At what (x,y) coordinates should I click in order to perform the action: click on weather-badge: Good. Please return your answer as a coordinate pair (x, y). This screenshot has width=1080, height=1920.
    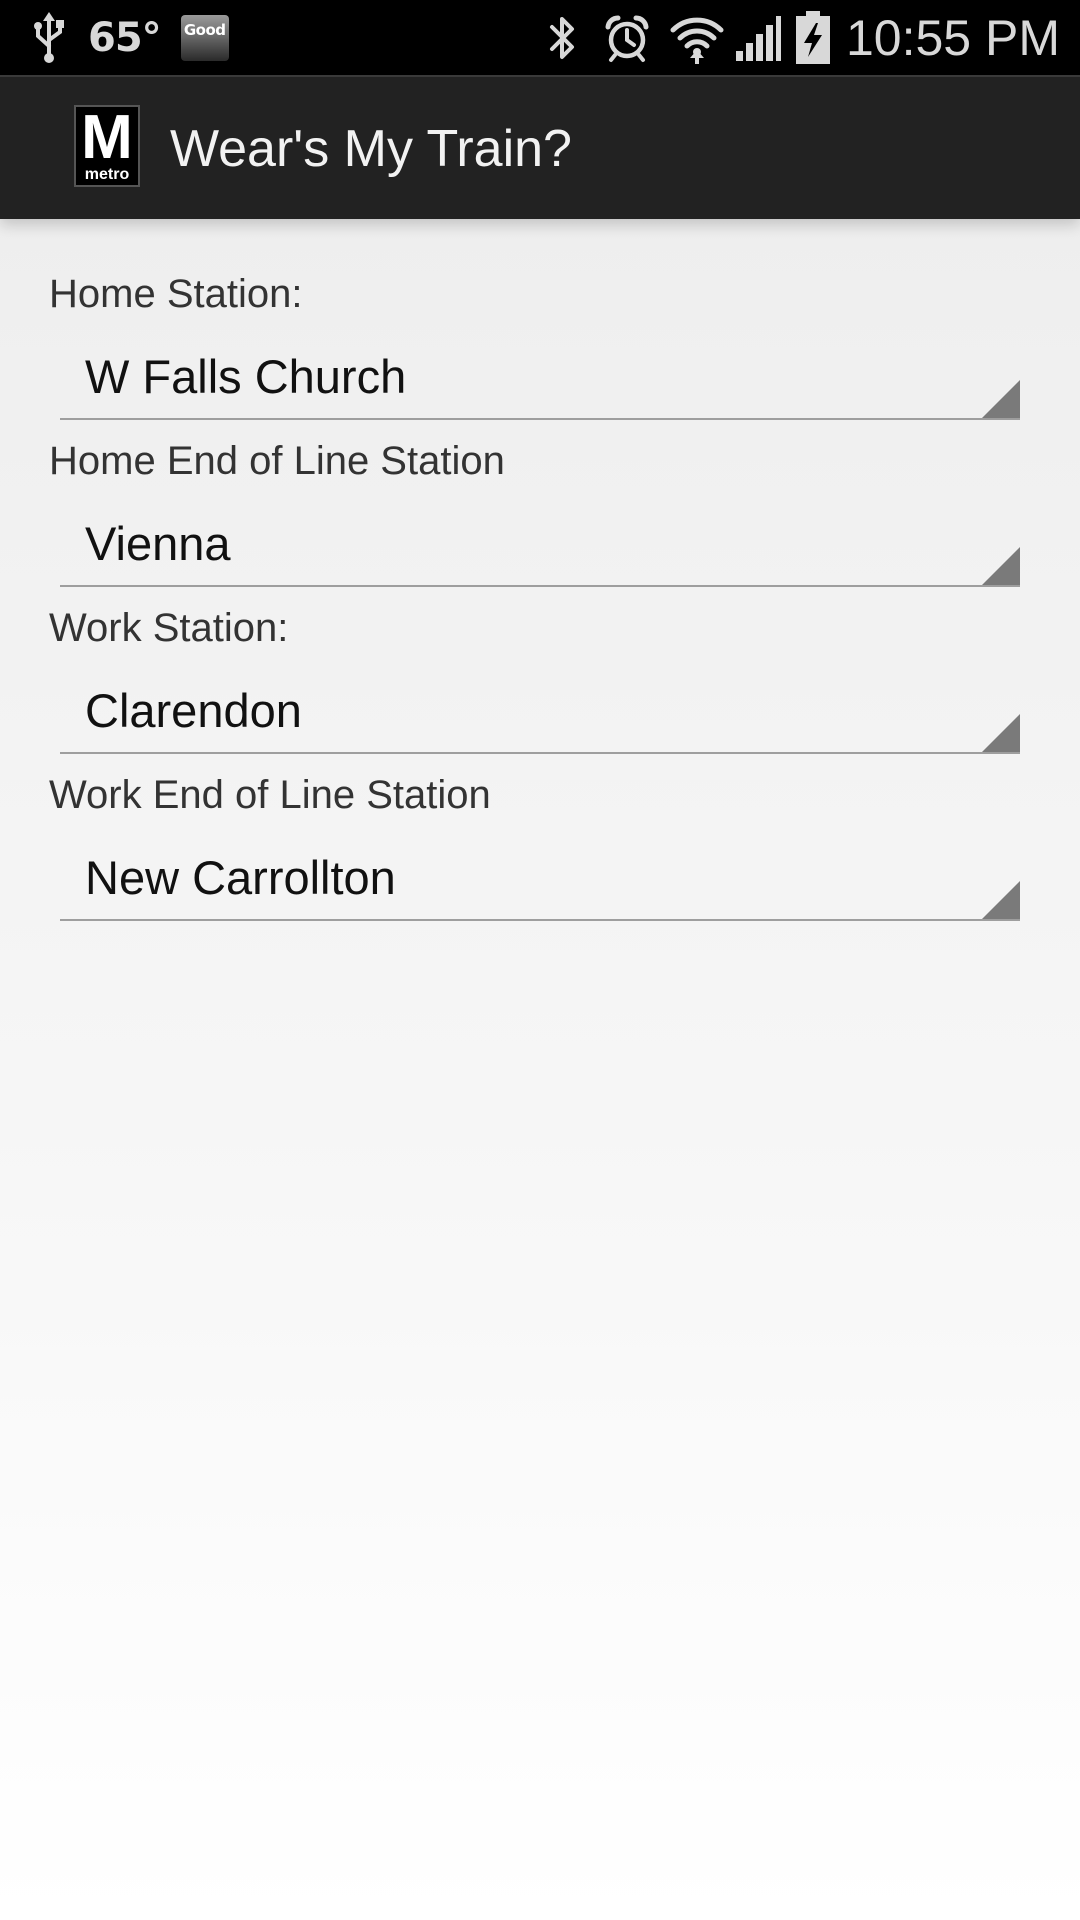
    Looking at the image, I should click on (204, 37).